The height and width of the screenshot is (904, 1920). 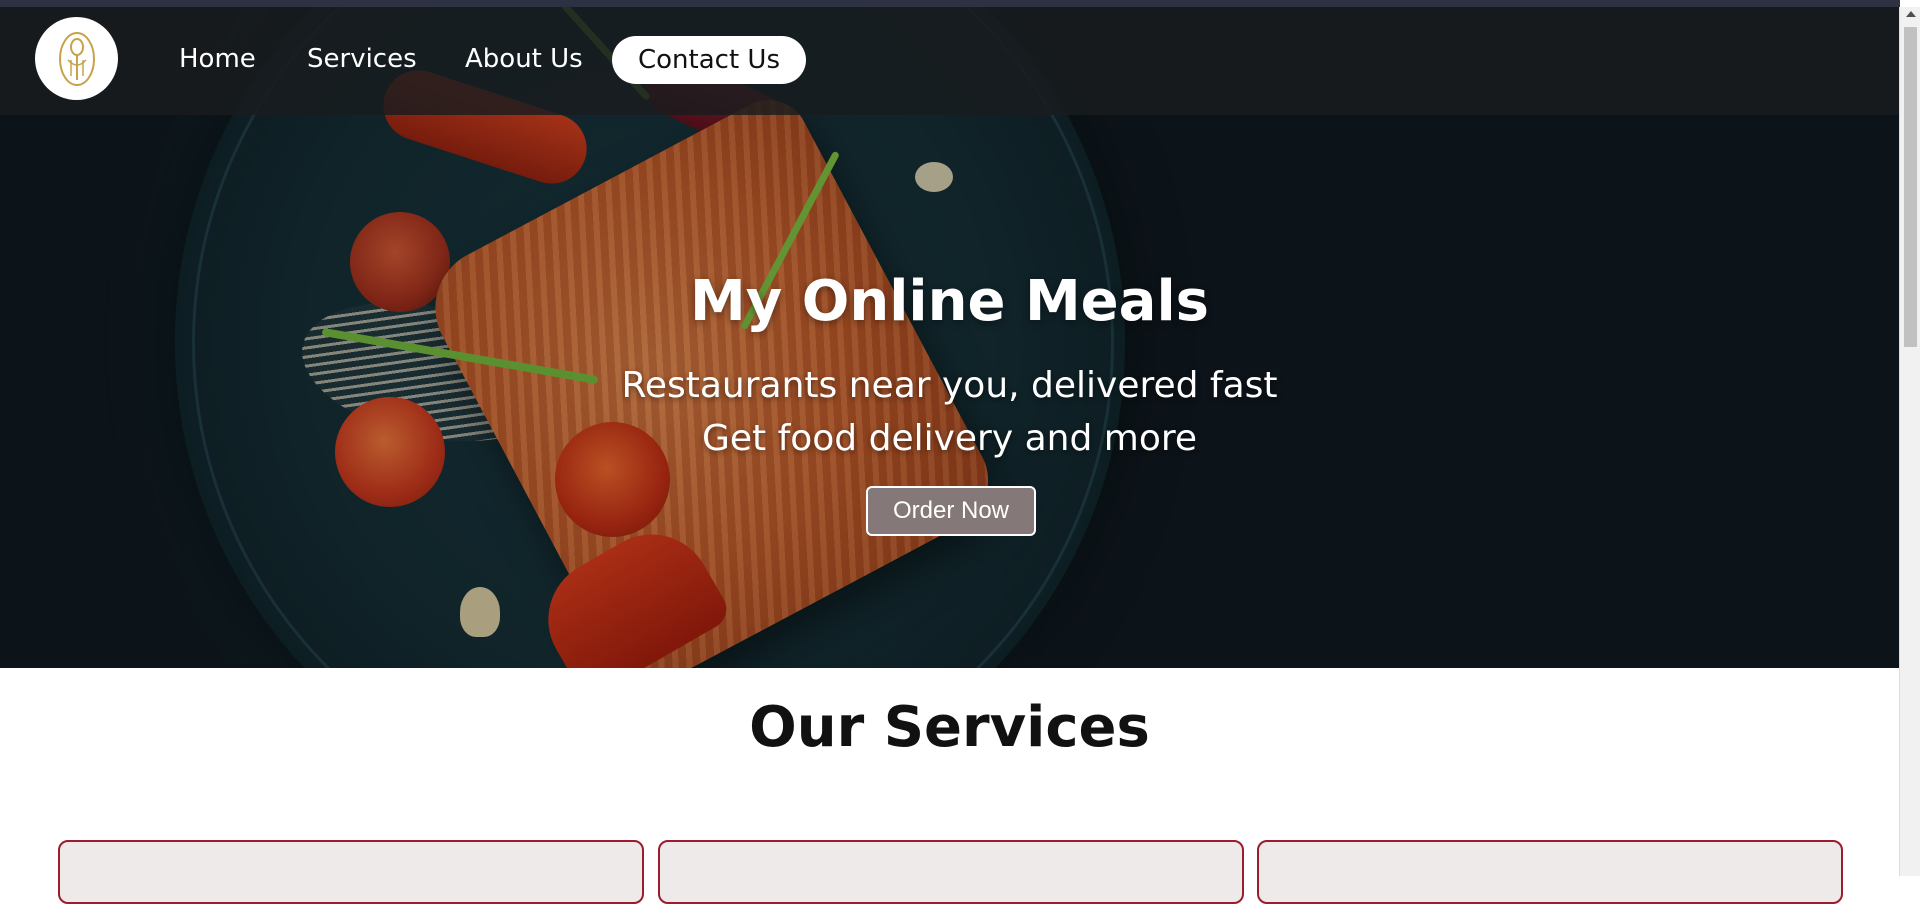 What do you see at coordinates (949, 61) in the screenshot?
I see `site-header: Home Services About Us Contact Us` at bounding box center [949, 61].